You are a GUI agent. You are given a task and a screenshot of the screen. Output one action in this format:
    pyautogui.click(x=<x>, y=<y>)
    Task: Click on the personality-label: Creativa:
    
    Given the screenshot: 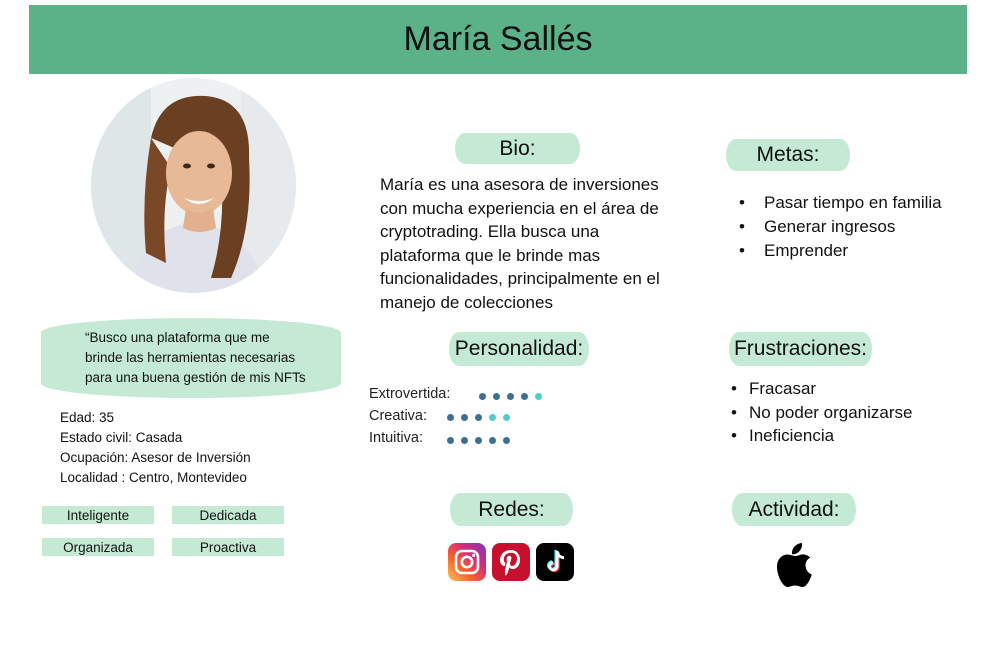 What is the action you would take?
    pyautogui.click(x=398, y=416)
    